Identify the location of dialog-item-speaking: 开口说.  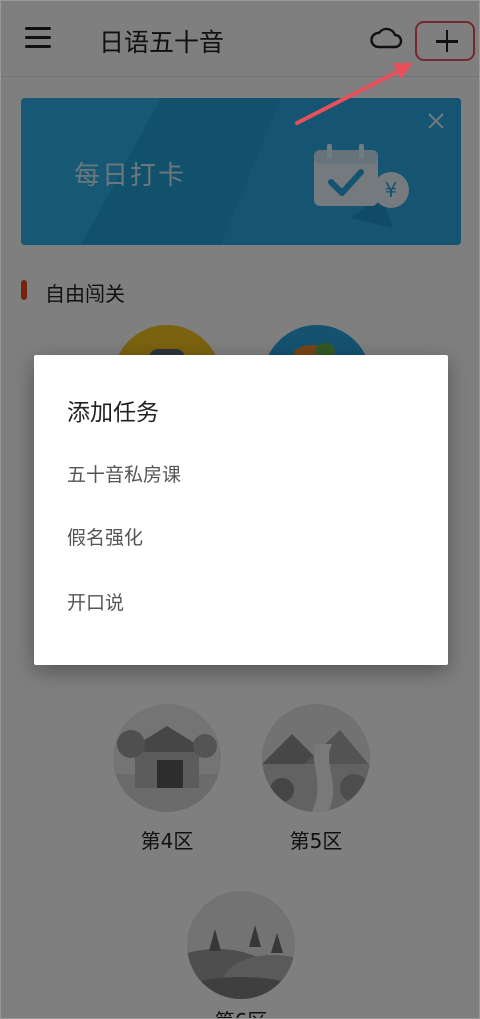
(241, 603).